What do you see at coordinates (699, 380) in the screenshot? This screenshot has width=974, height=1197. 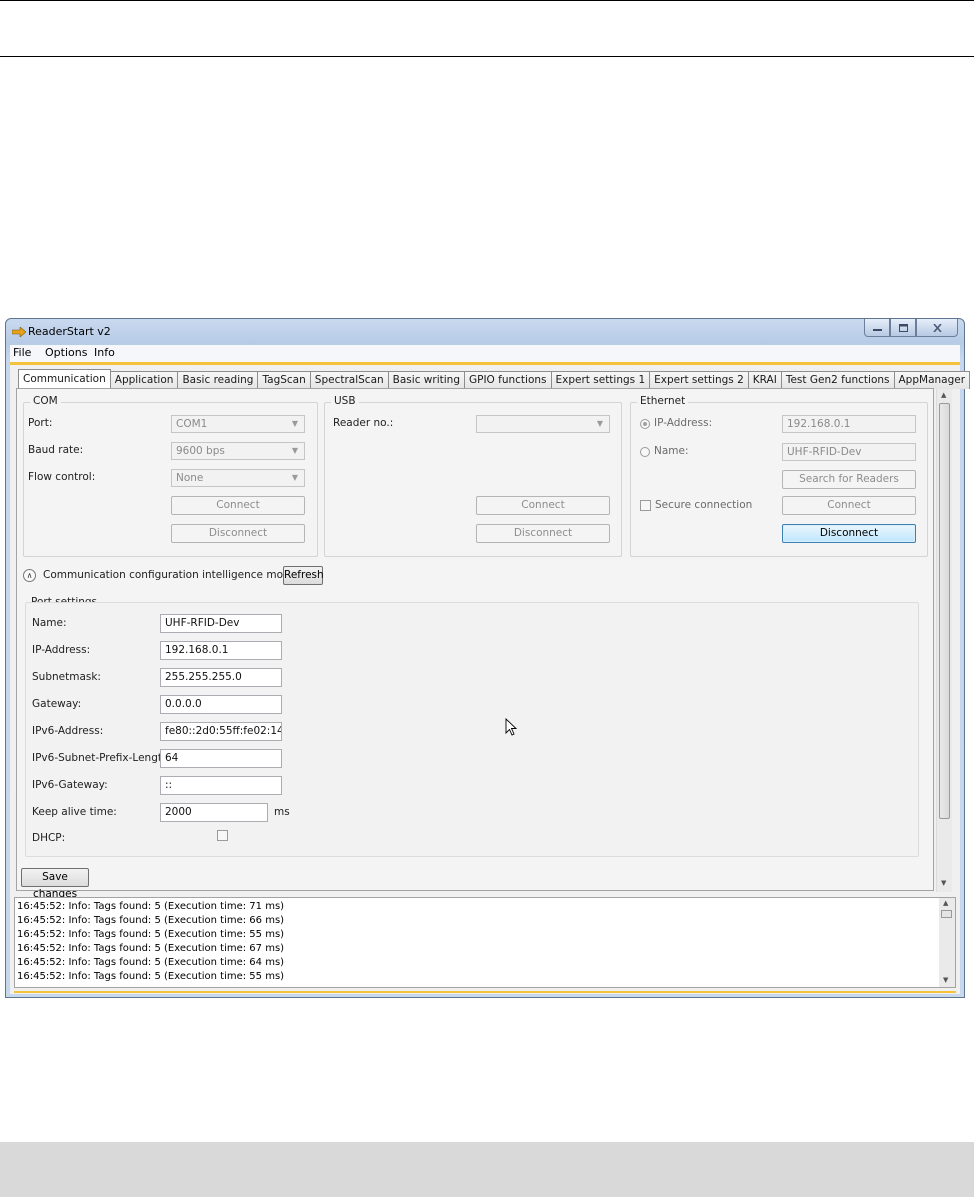 I see `tab-expert-settings-2: Expert settings 2` at bounding box center [699, 380].